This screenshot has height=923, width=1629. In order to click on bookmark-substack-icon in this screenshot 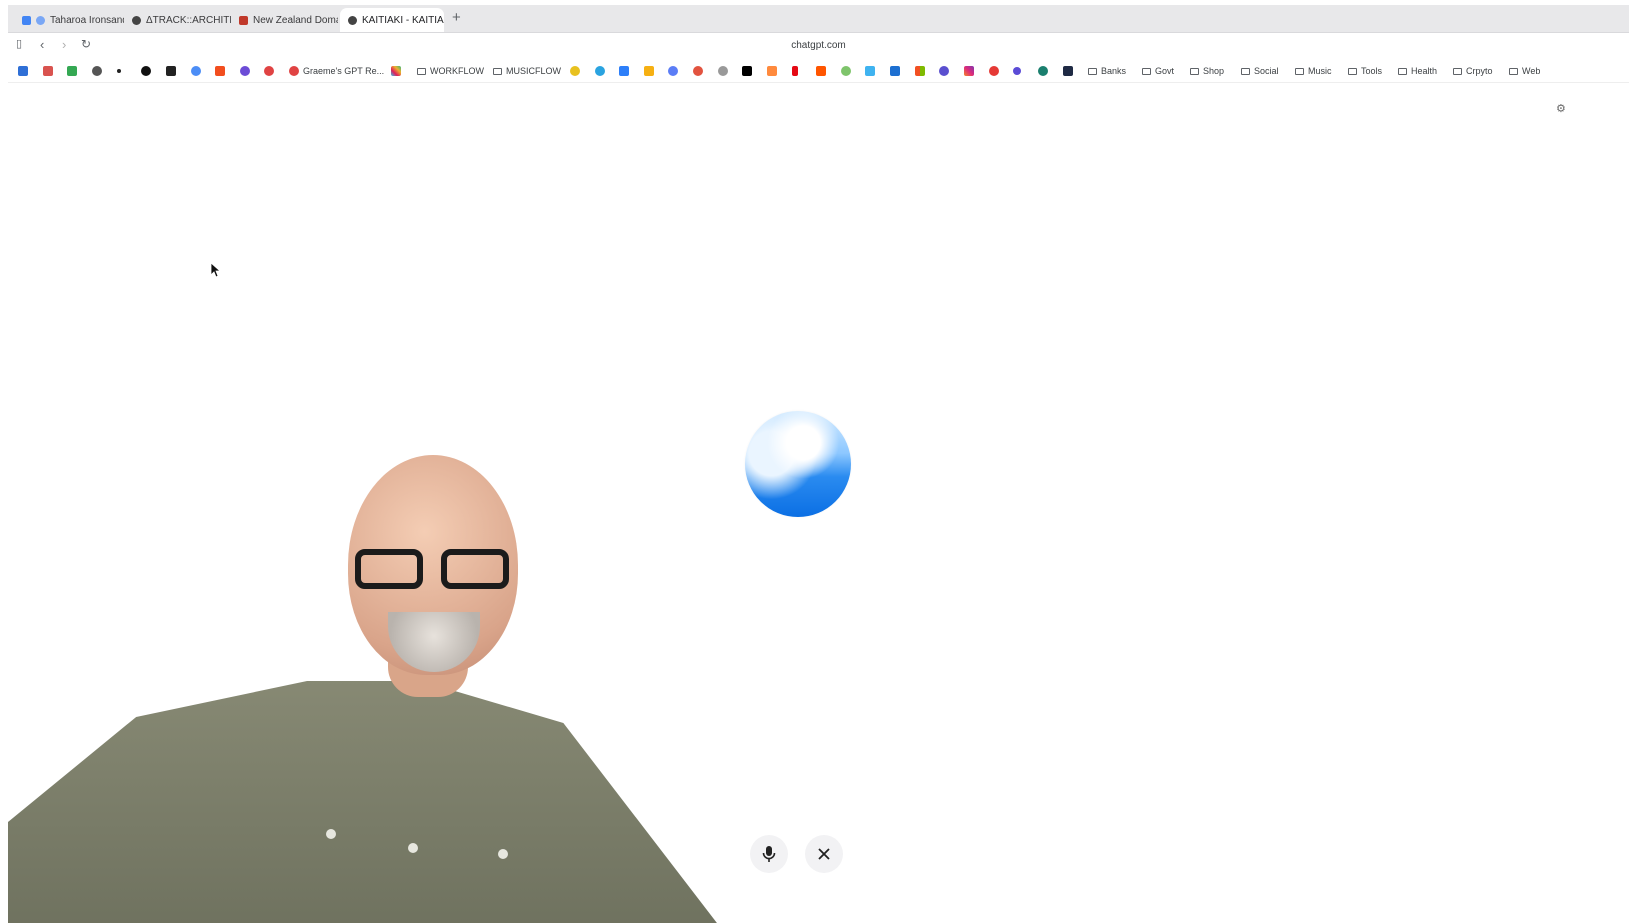, I will do `click(772, 71)`.